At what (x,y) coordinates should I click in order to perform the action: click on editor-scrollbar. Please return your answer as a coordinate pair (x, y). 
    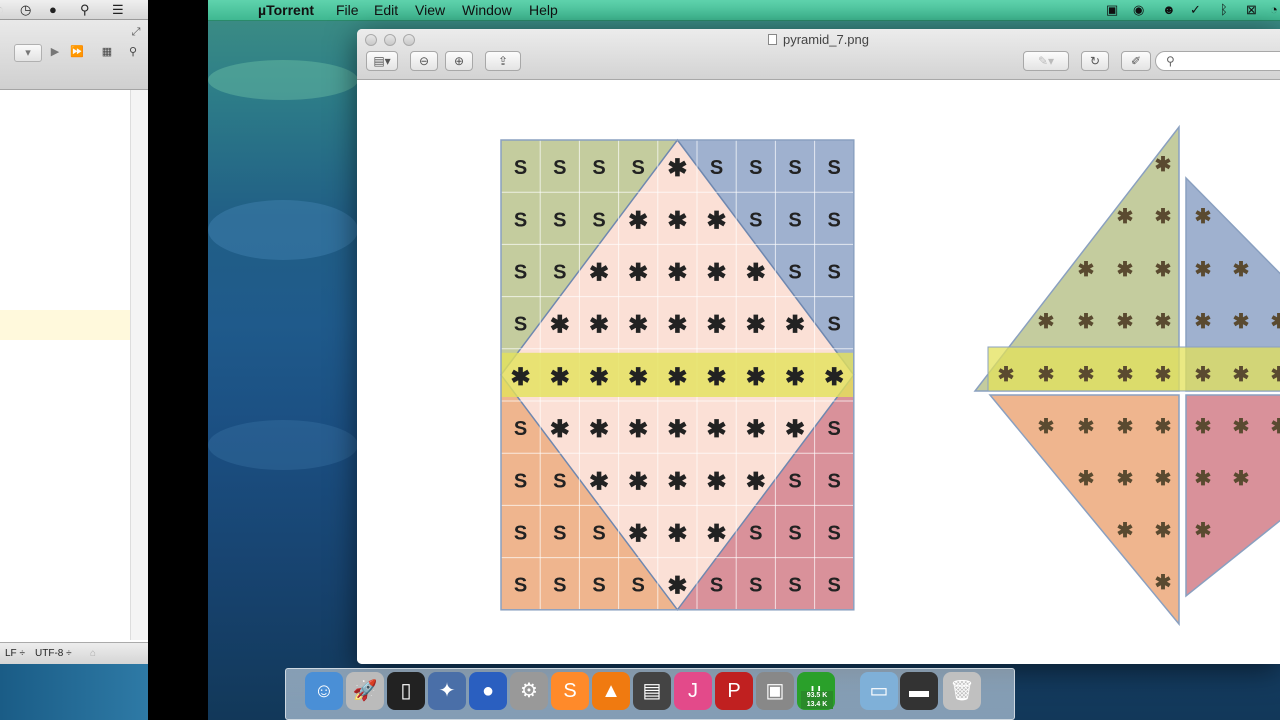
    Looking at the image, I should click on (139, 365).